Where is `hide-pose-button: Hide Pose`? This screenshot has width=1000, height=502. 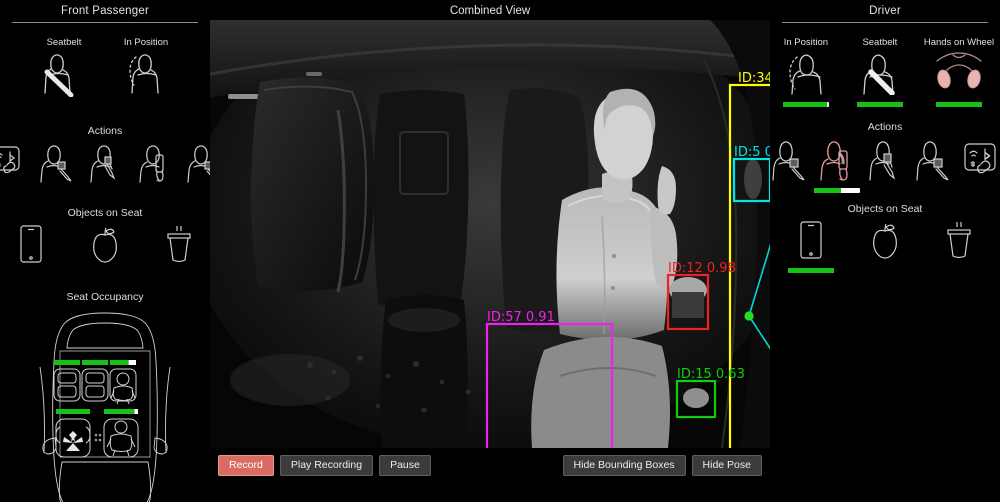
hide-pose-button: Hide Pose is located at coordinates (726, 465).